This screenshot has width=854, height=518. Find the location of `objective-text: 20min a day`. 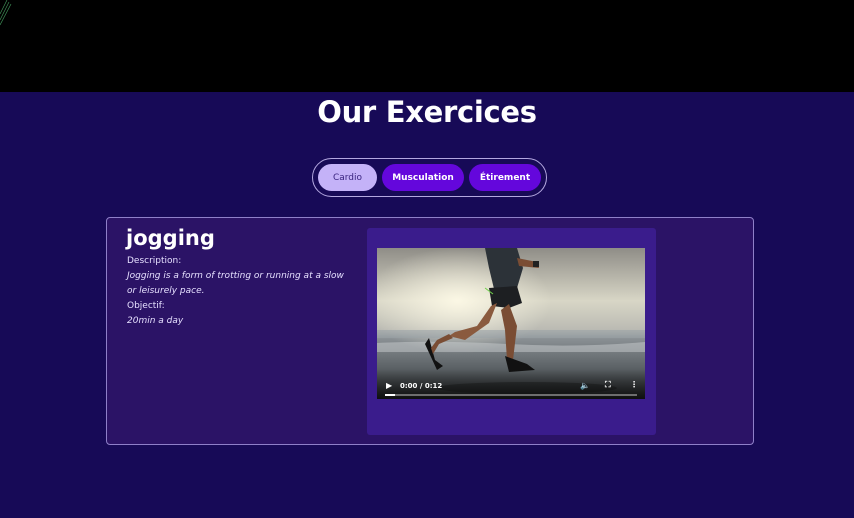

objective-text: 20min a day is located at coordinates (155, 321).